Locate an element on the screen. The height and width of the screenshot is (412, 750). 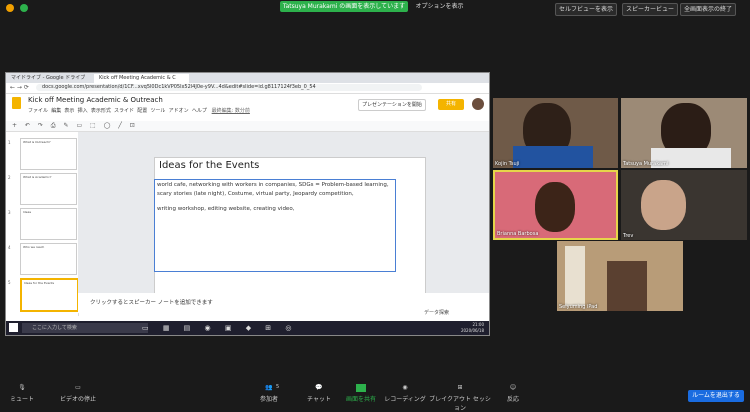
menu-help: ヘルプ is located at coordinates (199, 111).